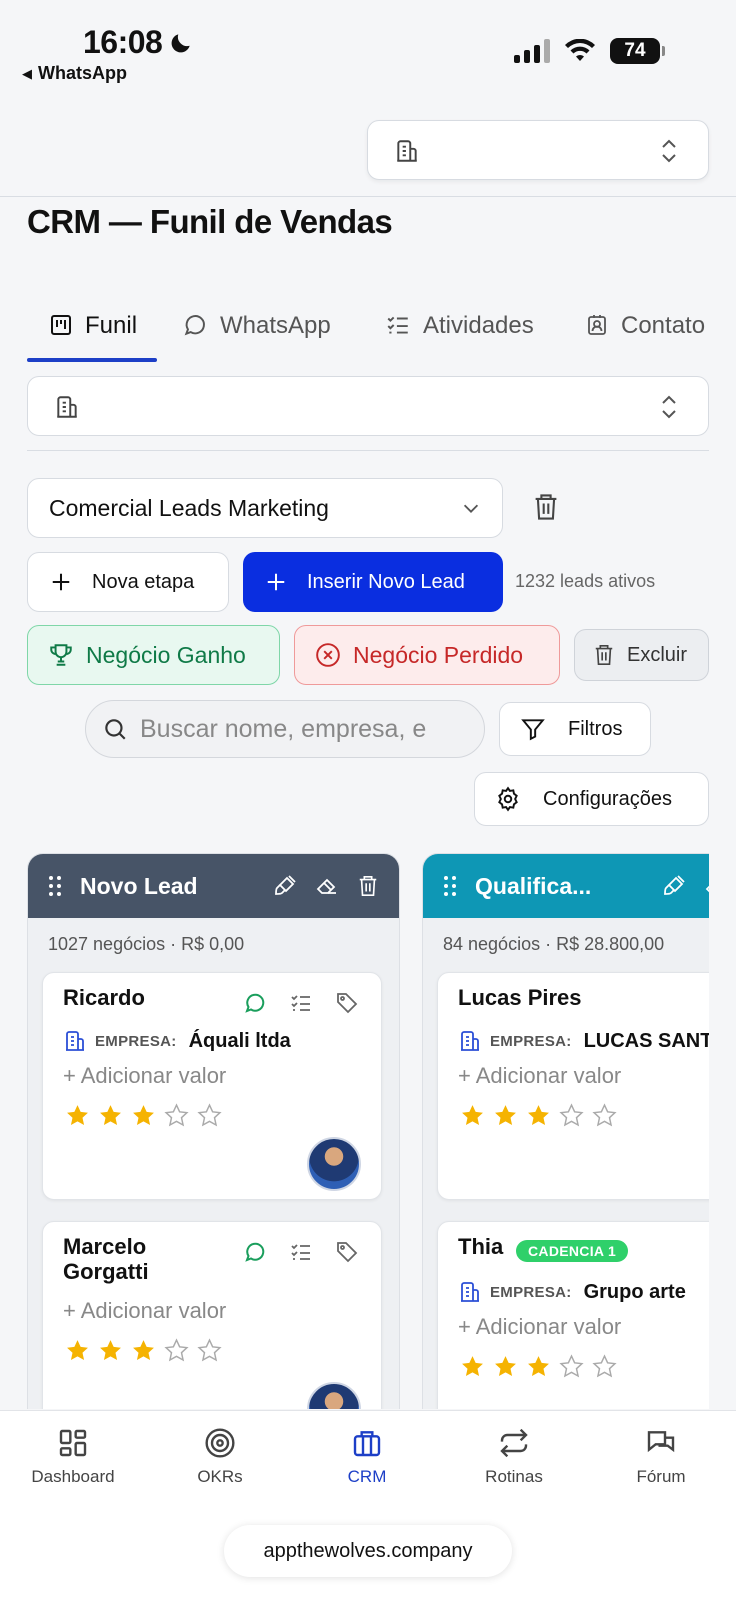 Image resolution: width=736 pixels, height=1600 pixels. I want to click on deal-won-button: Negócio Ganho, so click(153, 655).